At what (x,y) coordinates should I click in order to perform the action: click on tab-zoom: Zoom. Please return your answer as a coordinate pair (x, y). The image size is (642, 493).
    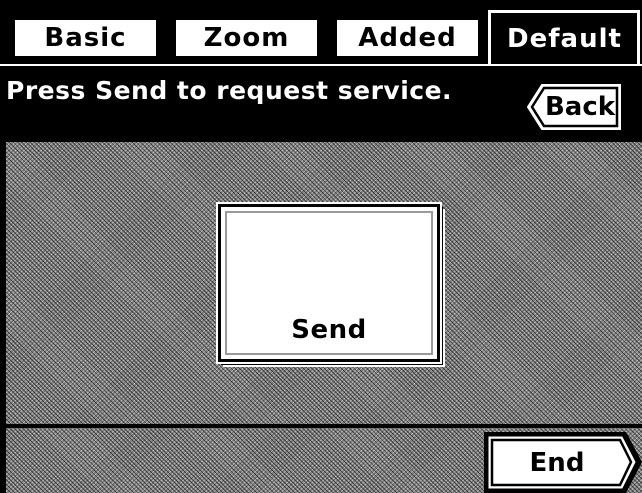
    Looking at the image, I should click on (244, 38).